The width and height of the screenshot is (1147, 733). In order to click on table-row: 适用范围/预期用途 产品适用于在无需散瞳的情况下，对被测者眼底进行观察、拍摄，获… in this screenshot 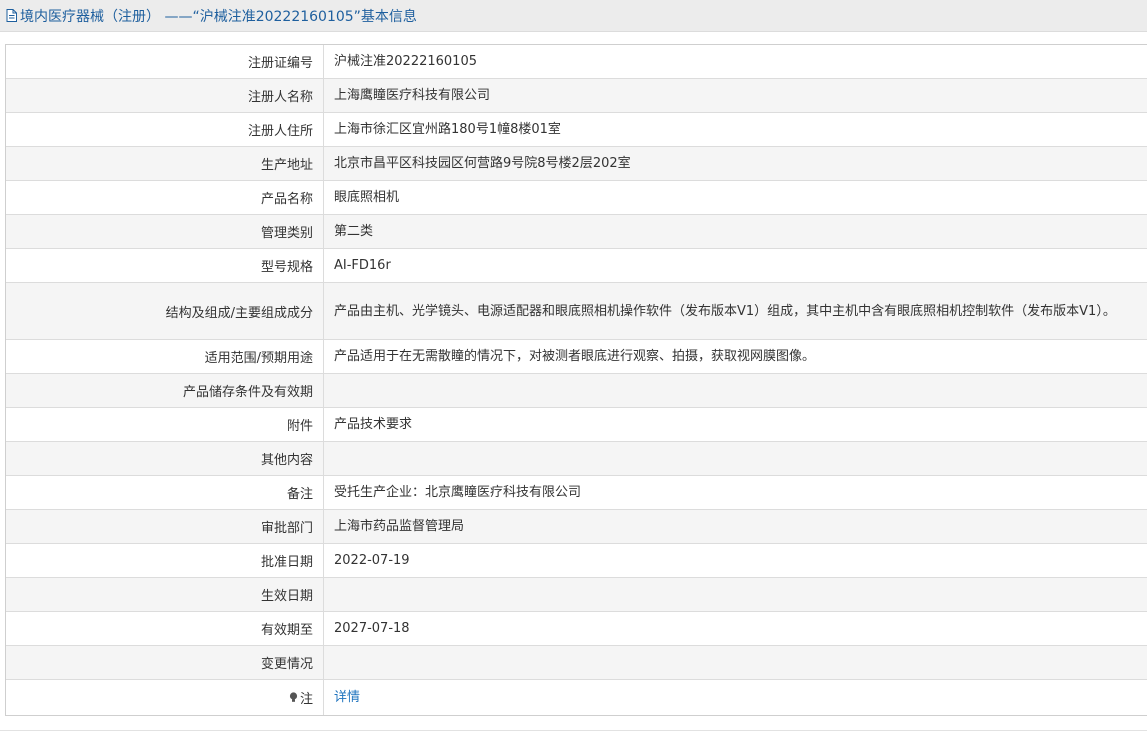, I will do `click(576, 357)`.